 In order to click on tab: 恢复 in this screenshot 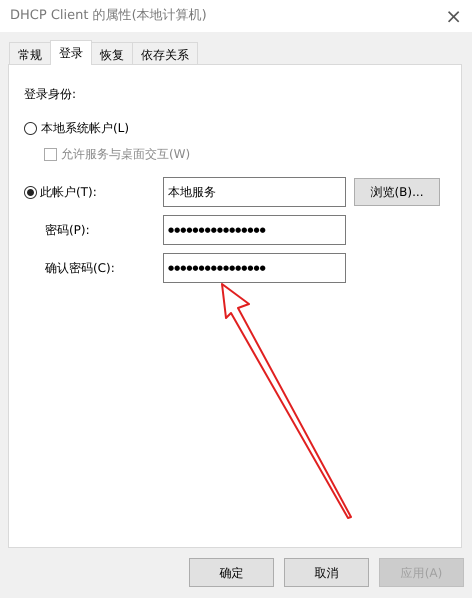, I will do `click(112, 53)`.